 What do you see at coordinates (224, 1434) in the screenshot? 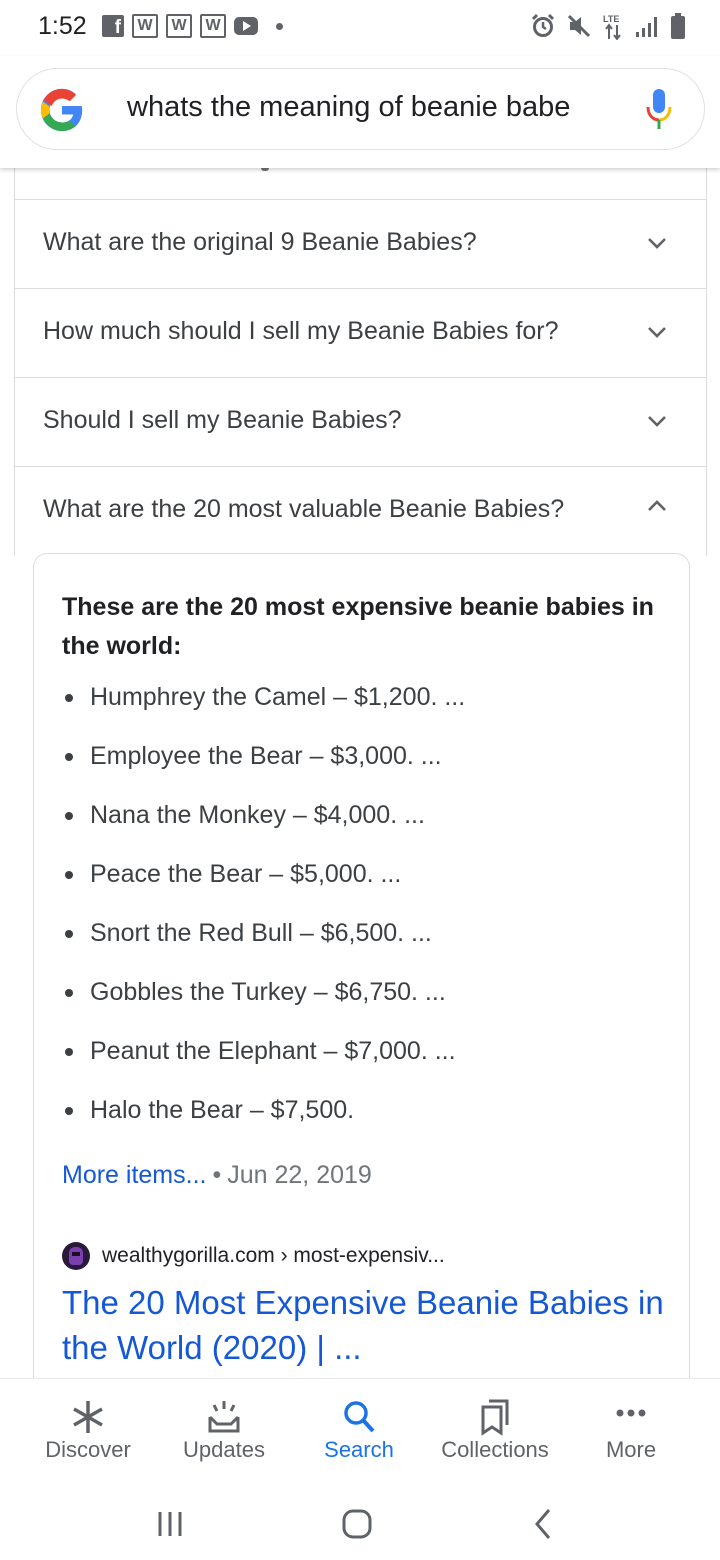
I see `nav-updates: Updates` at bounding box center [224, 1434].